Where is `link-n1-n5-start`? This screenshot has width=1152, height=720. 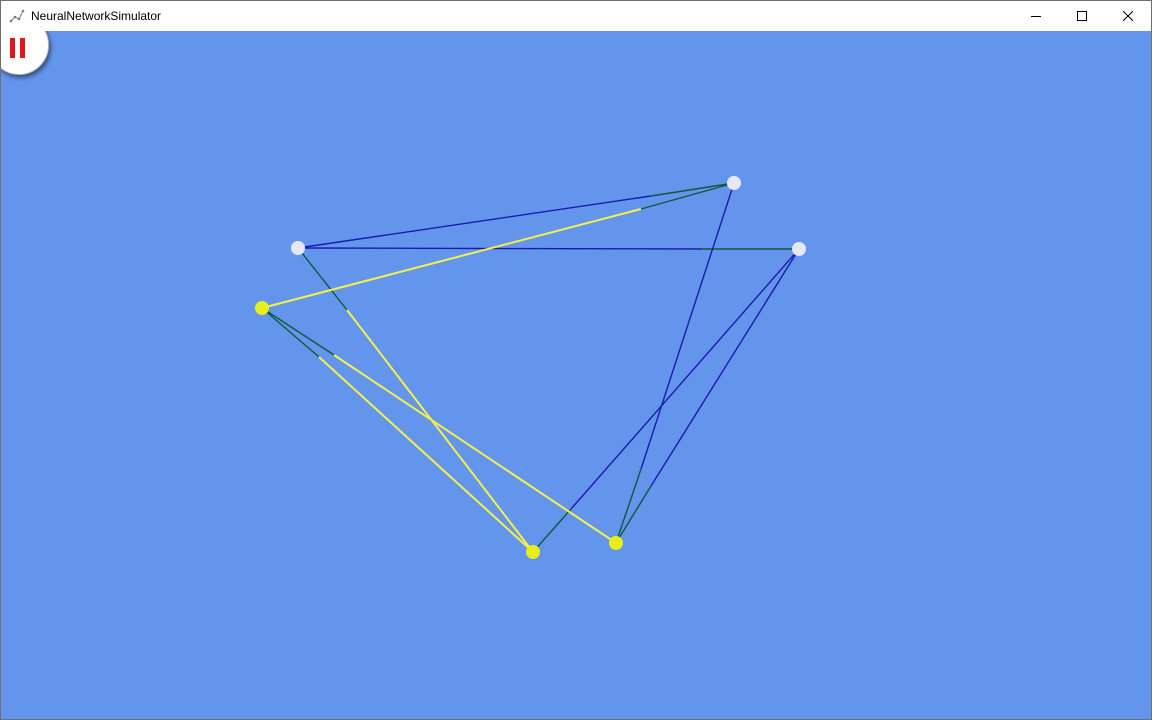
link-n1-n5-start is located at coordinates (322, 279).